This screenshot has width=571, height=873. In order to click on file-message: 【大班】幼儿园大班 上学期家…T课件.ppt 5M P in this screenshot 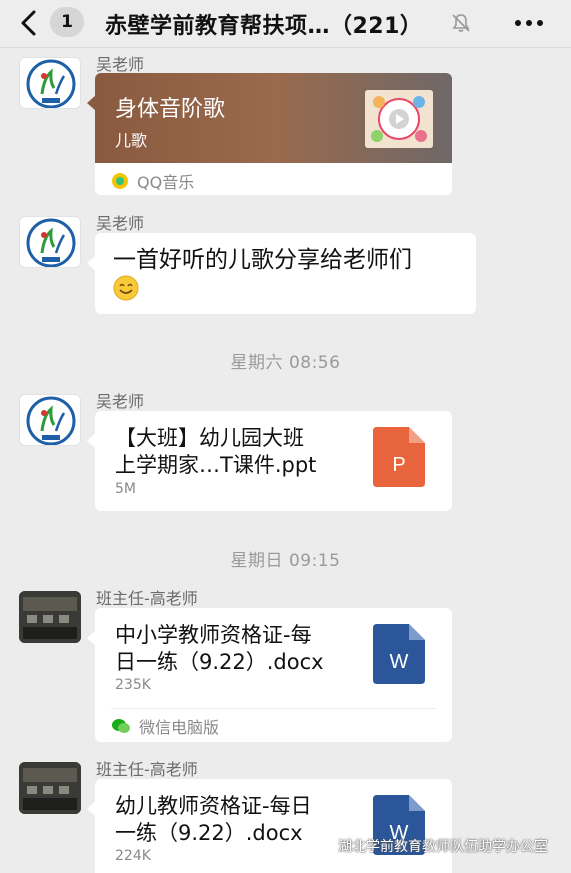, I will do `click(269, 461)`.